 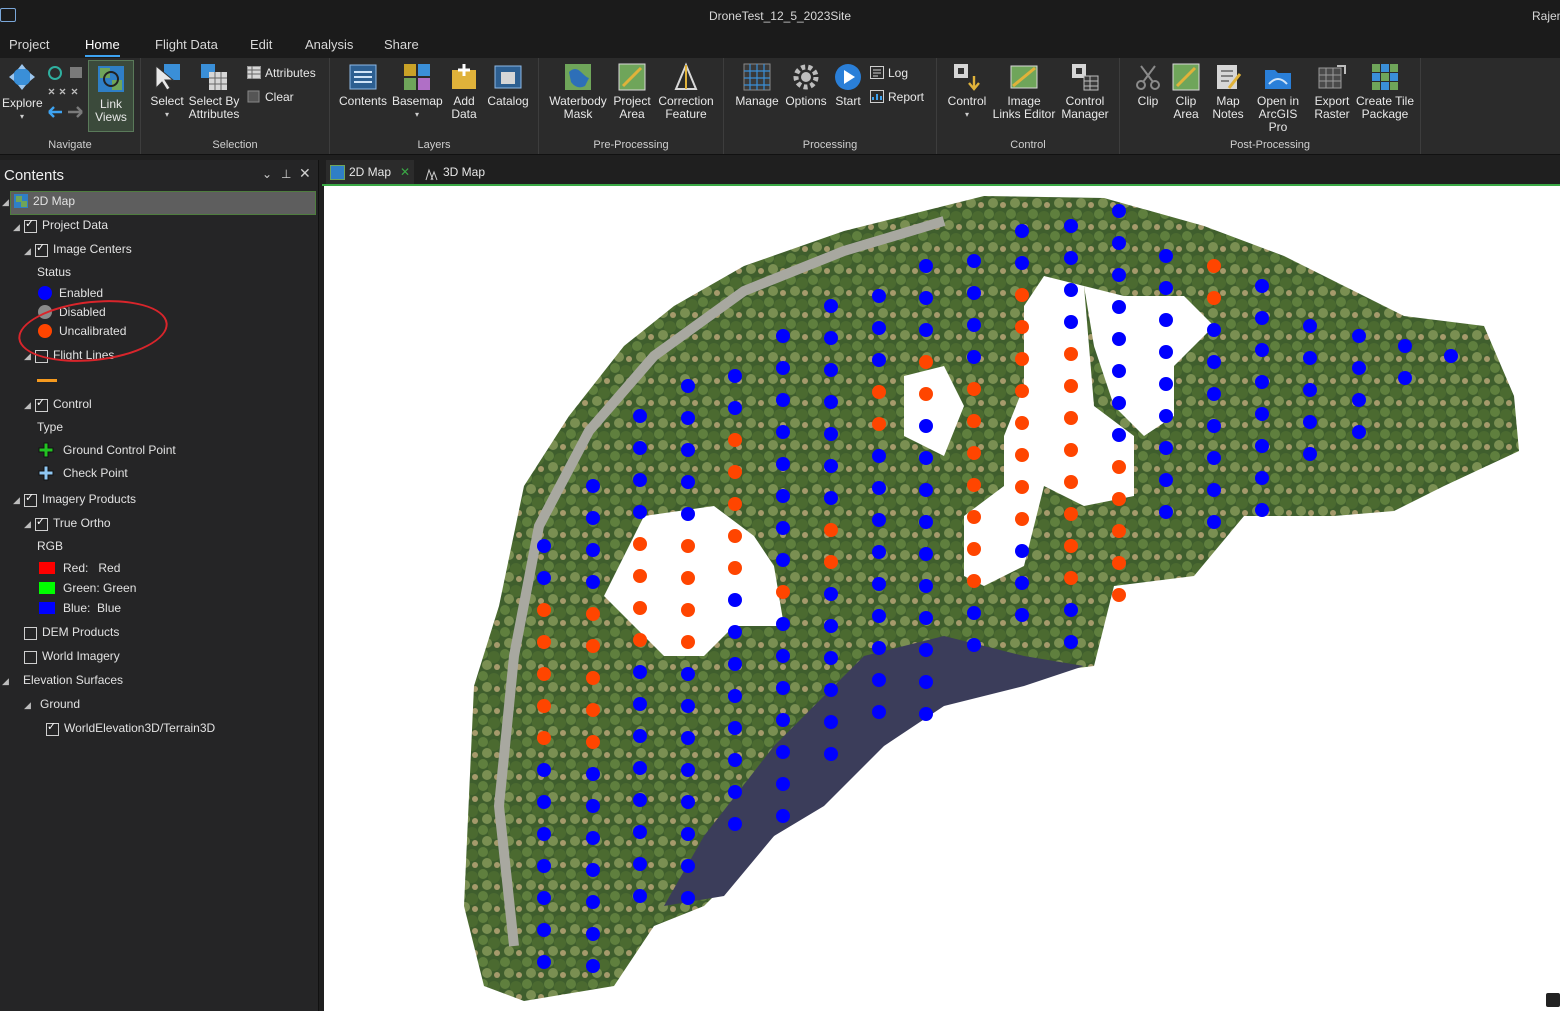 I want to click on project-data-checkbox, so click(x=30, y=225).